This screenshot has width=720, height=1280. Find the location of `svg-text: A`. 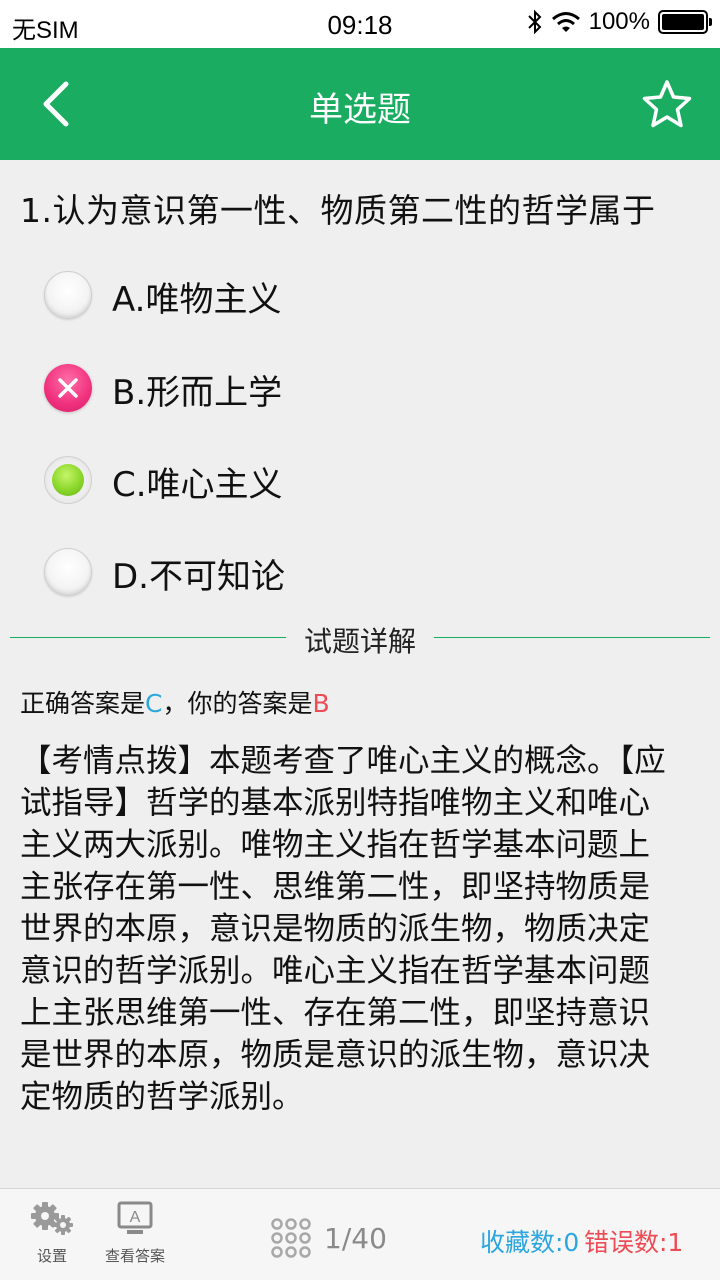

svg-text: A is located at coordinates (135, 1217).